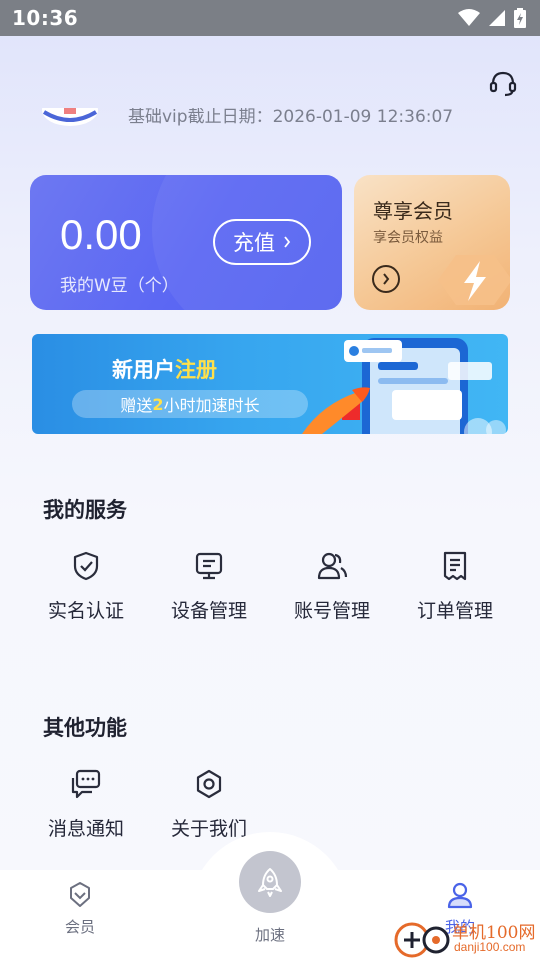  What do you see at coordinates (85, 728) in the screenshot?
I see `other-section-title: 其他功能` at bounding box center [85, 728].